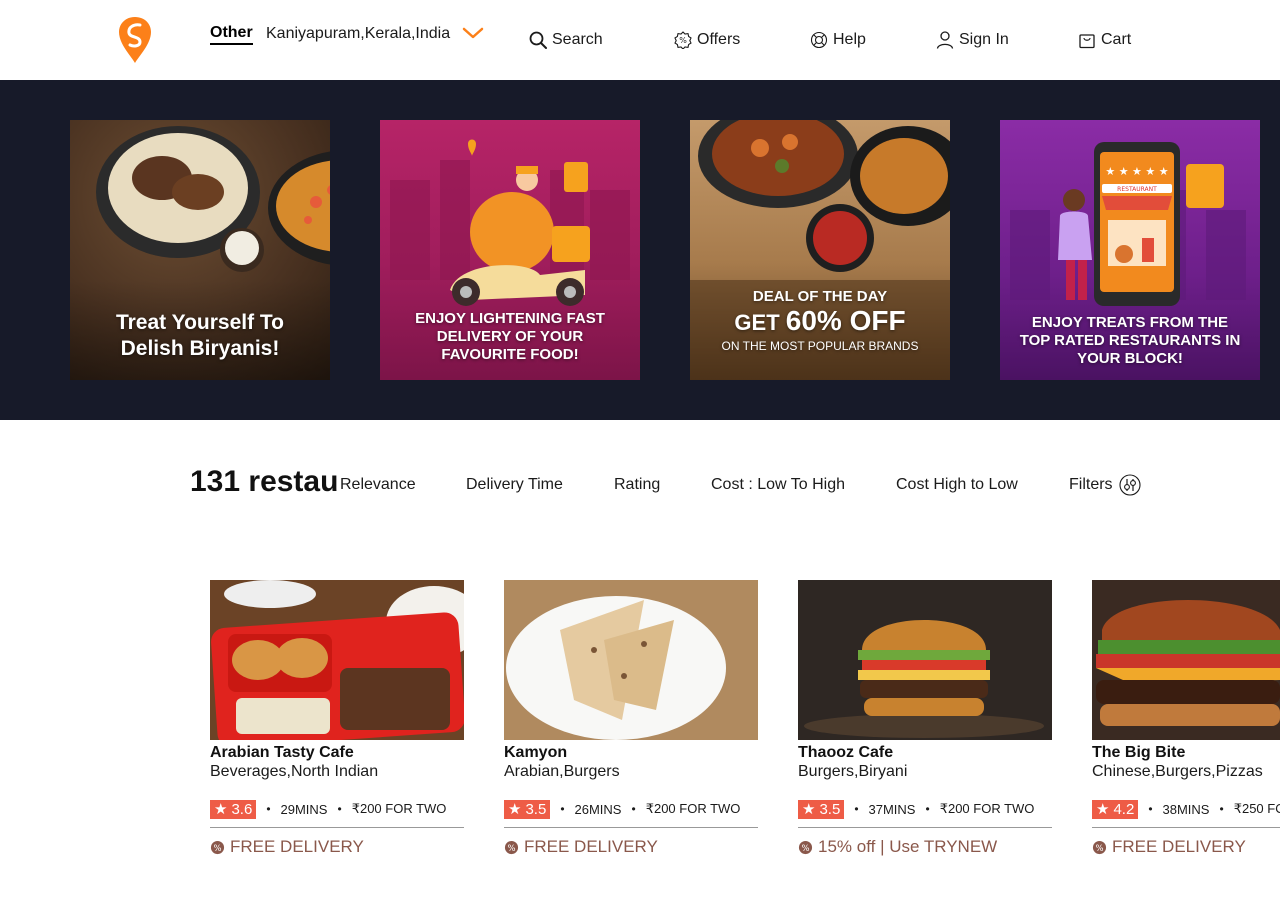 The image size is (1280, 902). What do you see at coordinates (984, 39) in the screenshot?
I see `nav-sign-in-label: Sign In` at bounding box center [984, 39].